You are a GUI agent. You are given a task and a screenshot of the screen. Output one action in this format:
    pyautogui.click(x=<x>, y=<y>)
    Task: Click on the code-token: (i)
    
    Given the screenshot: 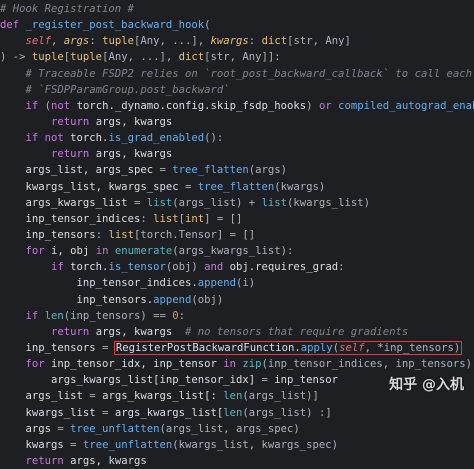 What is the action you would take?
    pyautogui.click(x=246, y=283)
    